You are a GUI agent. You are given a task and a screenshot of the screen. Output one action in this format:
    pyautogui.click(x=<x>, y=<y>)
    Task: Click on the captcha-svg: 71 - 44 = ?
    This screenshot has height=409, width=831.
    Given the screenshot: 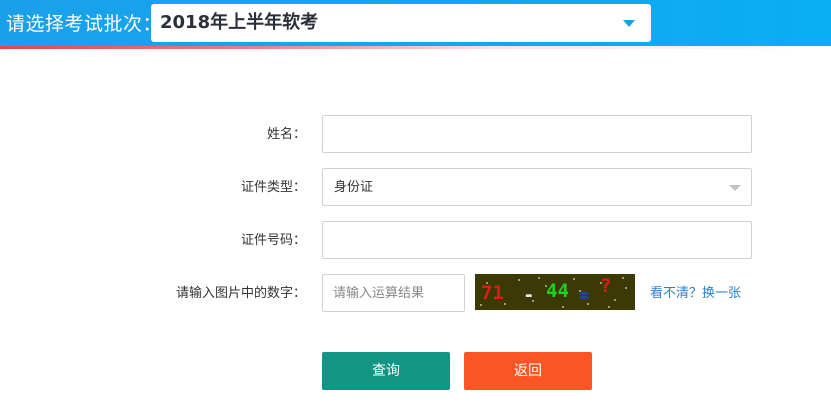 What is the action you would take?
    pyautogui.click(x=553, y=291)
    